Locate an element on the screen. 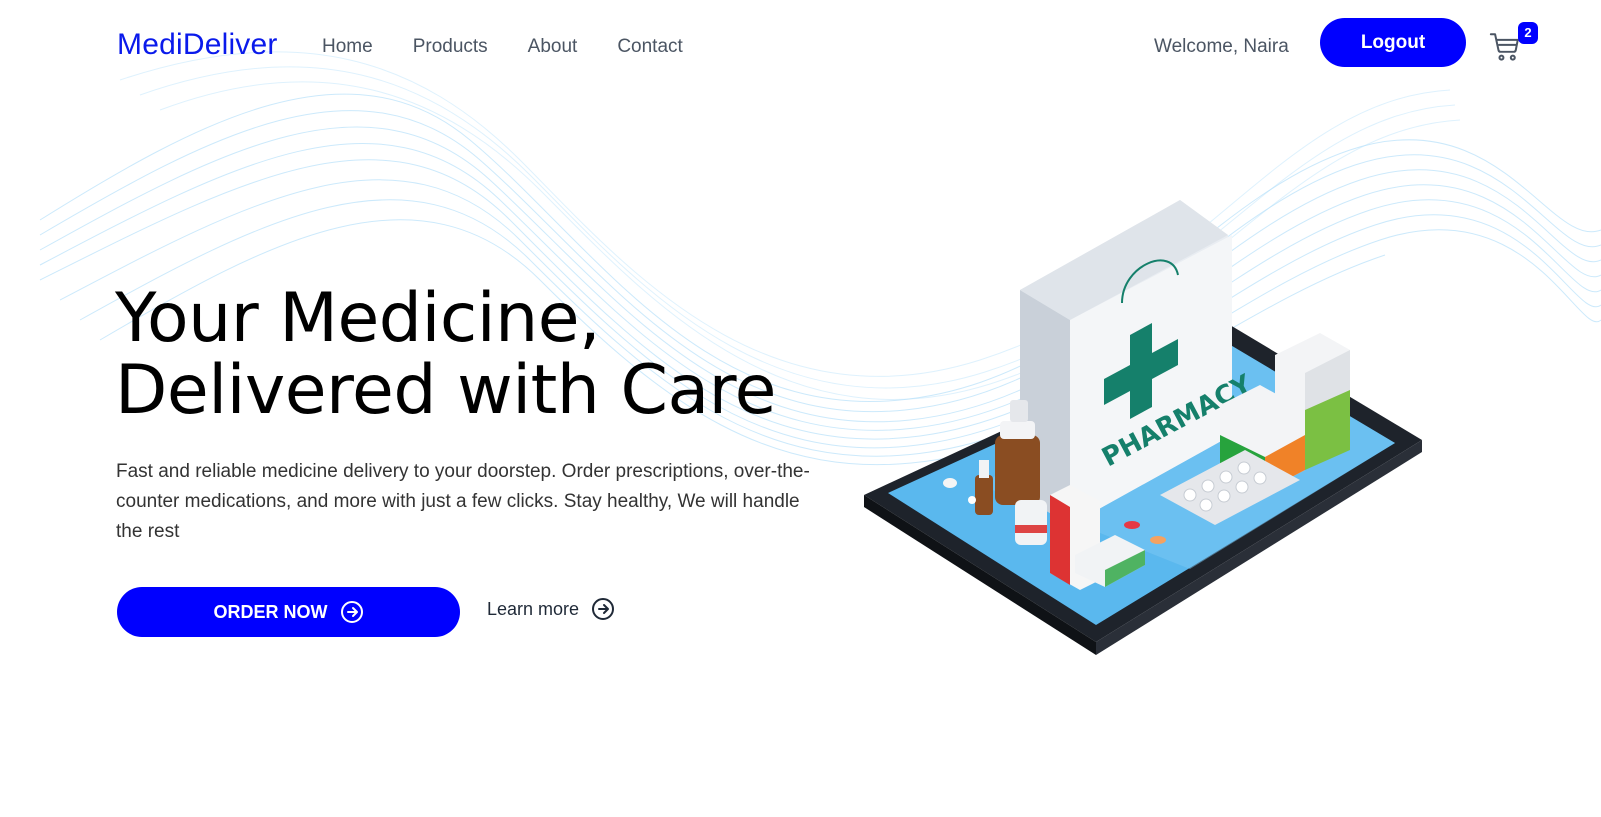 This screenshot has width=1601, height=817. logout-button: Logout is located at coordinates (1393, 42).